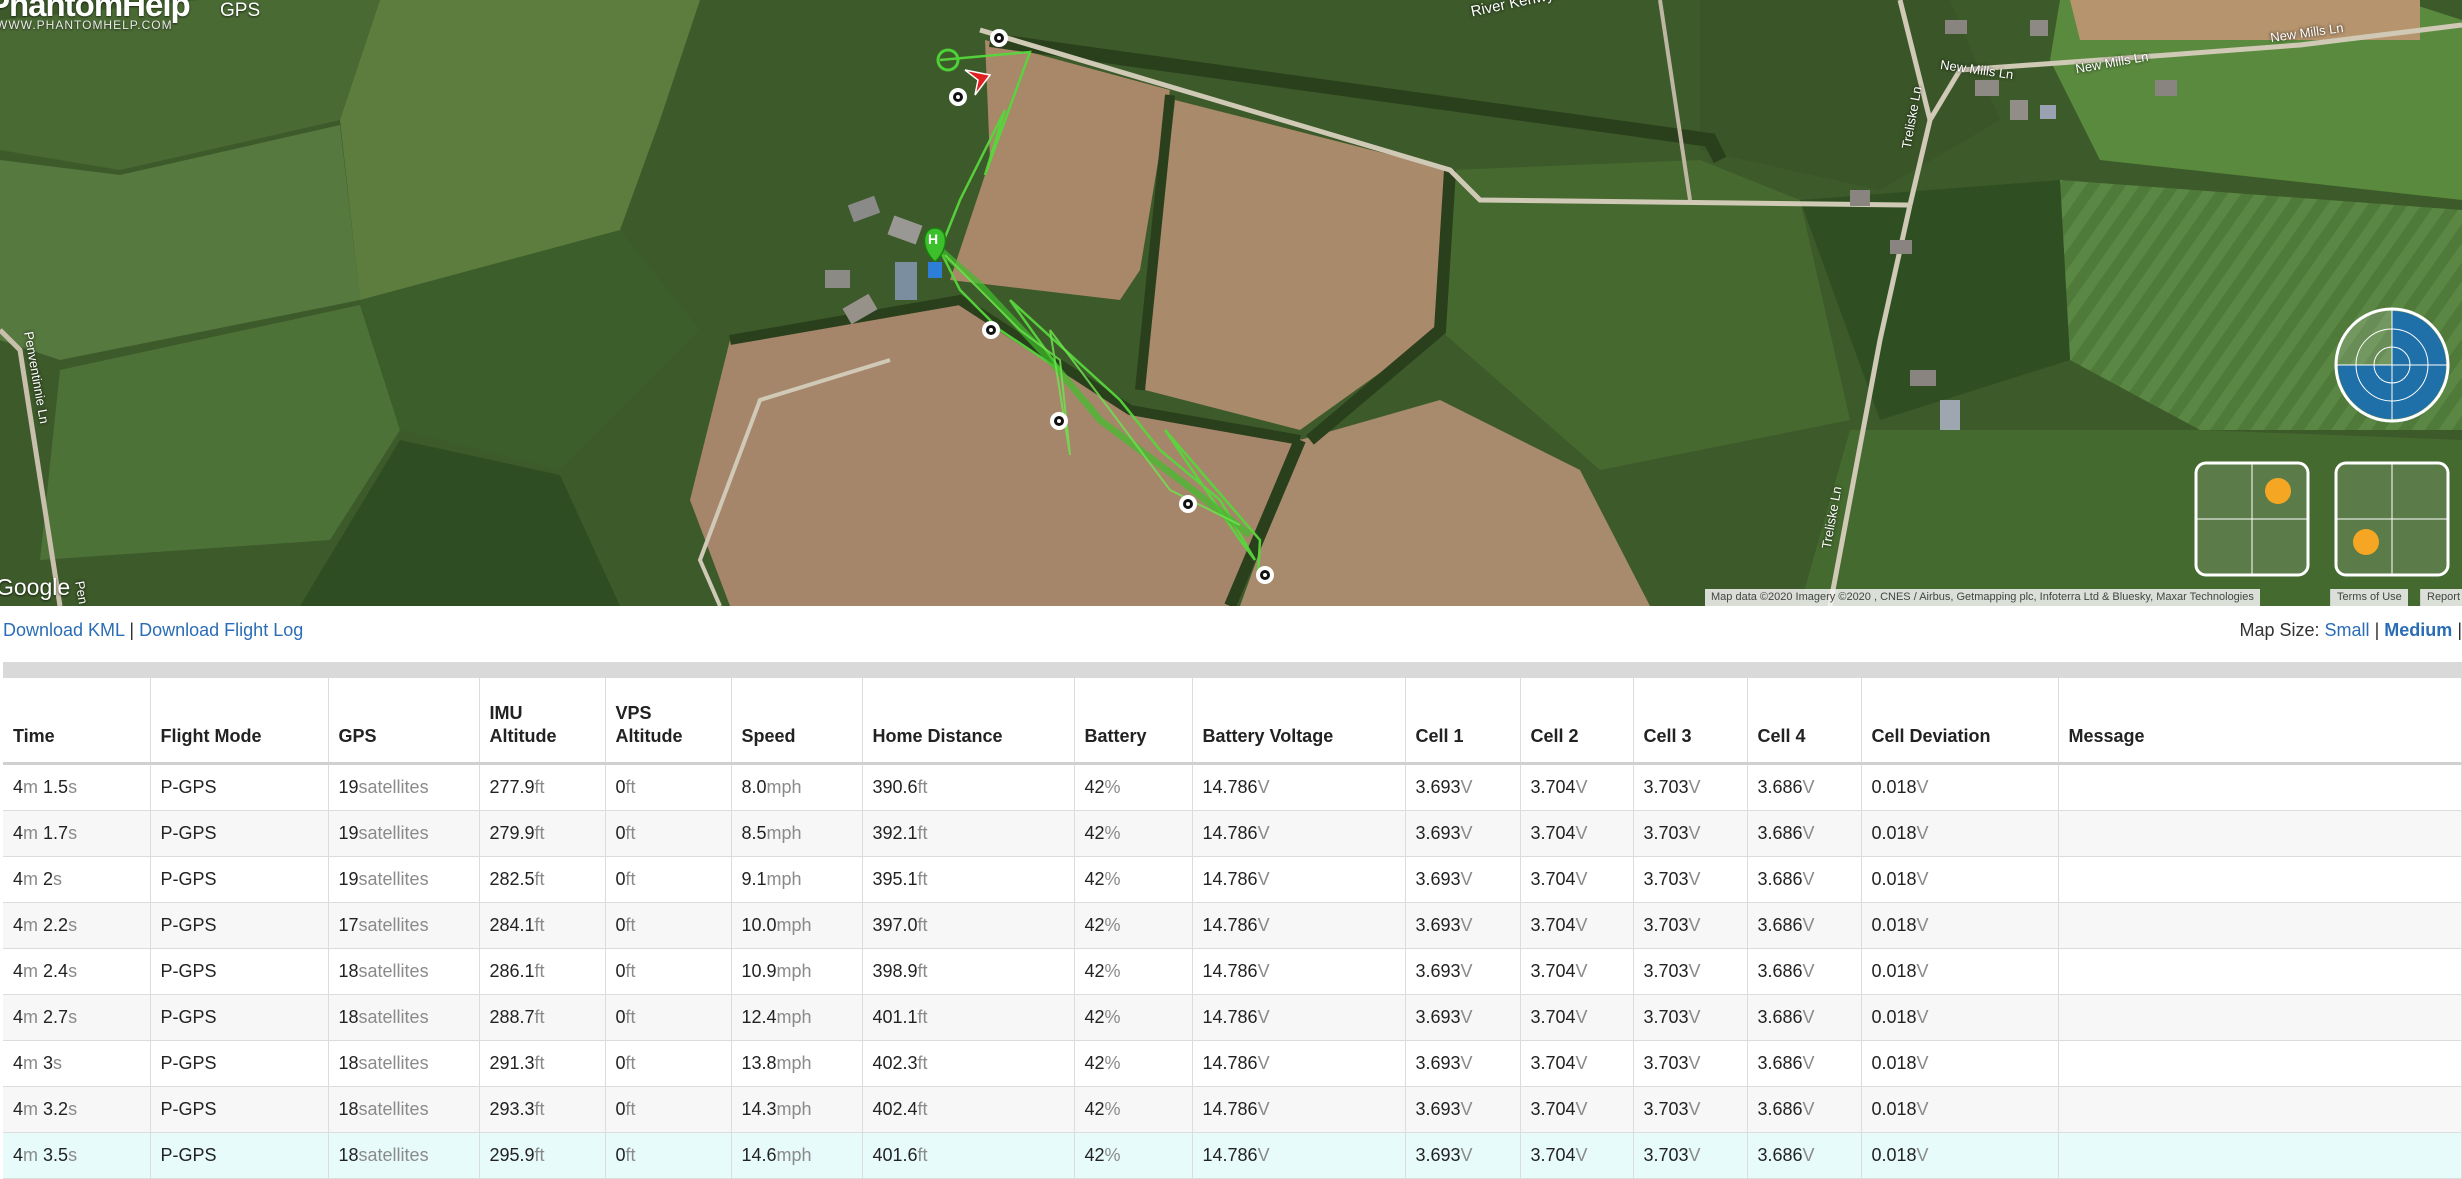 The image size is (2462, 1179). I want to click on speed-cell: 12.4mph, so click(797, 1017).